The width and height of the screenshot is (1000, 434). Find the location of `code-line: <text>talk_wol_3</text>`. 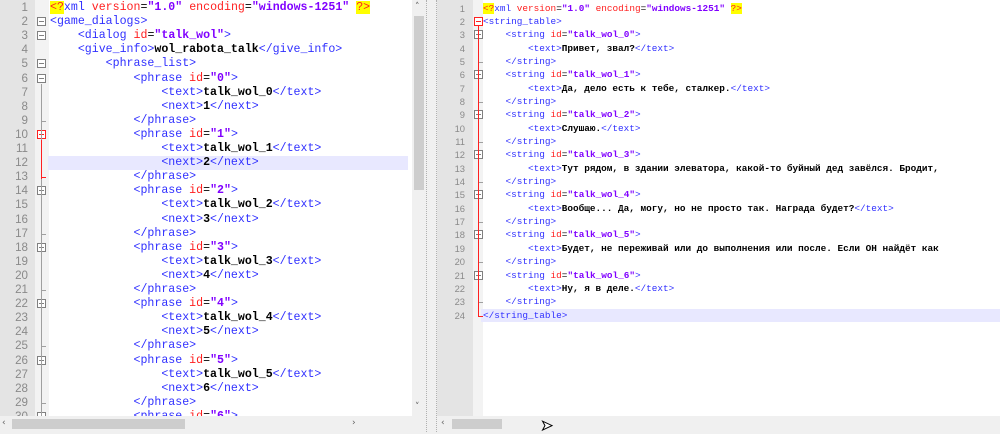

code-line: <text>talk_wol_3</text> is located at coordinates (185, 262).